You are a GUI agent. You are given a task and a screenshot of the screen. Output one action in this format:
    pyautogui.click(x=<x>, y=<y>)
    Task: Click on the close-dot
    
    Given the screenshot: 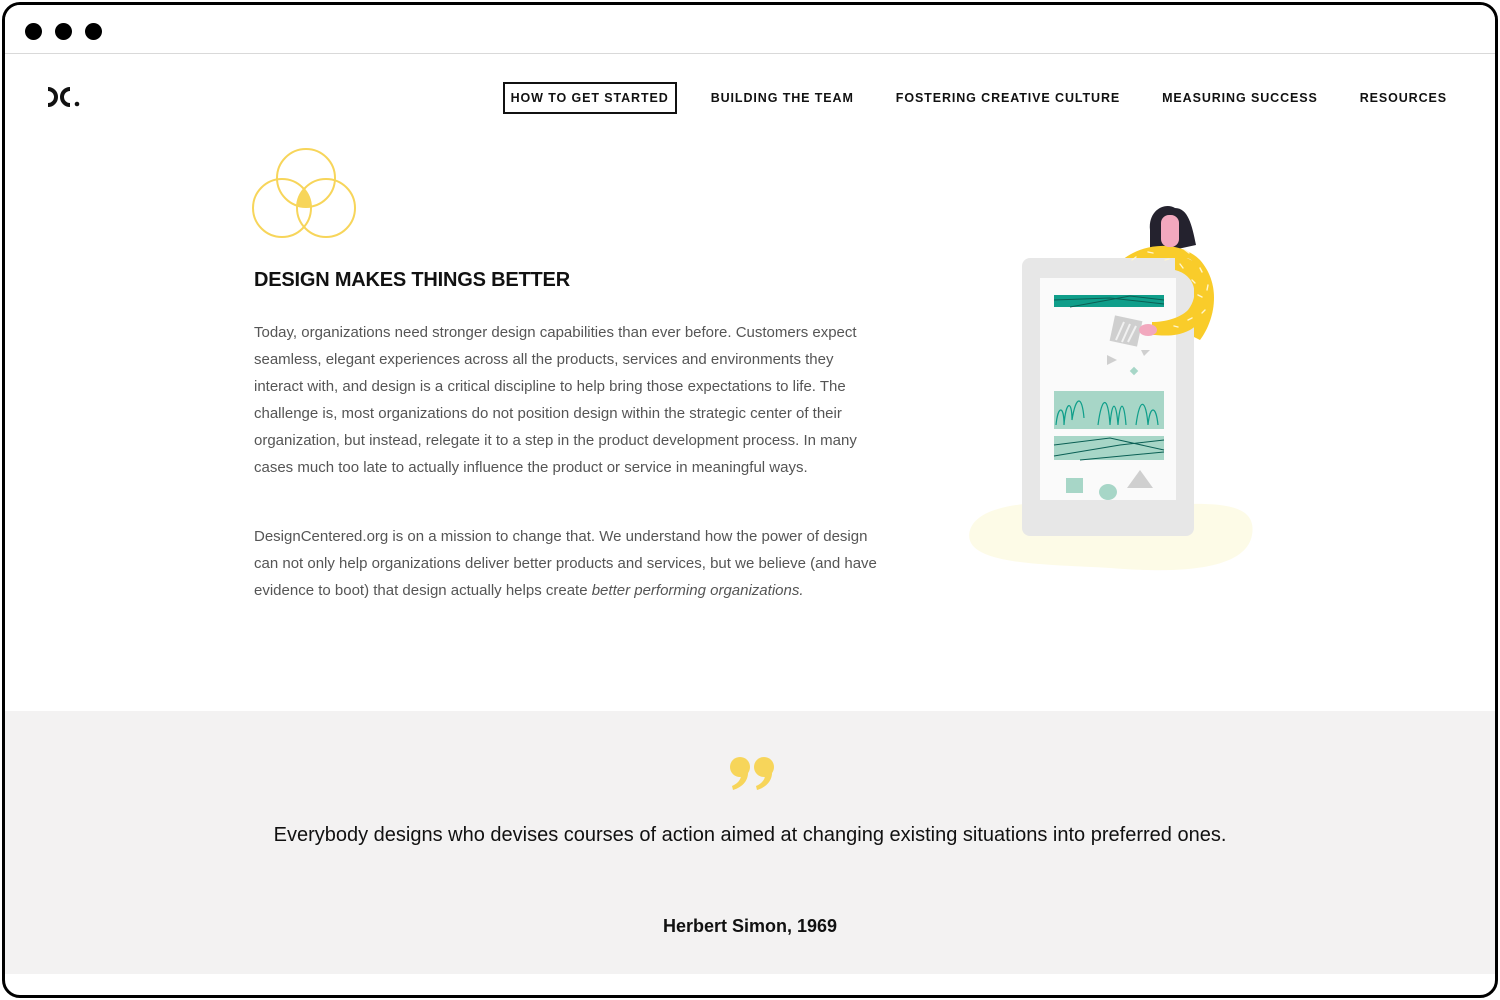 What is the action you would take?
    pyautogui.click(x=33, y=31)
    